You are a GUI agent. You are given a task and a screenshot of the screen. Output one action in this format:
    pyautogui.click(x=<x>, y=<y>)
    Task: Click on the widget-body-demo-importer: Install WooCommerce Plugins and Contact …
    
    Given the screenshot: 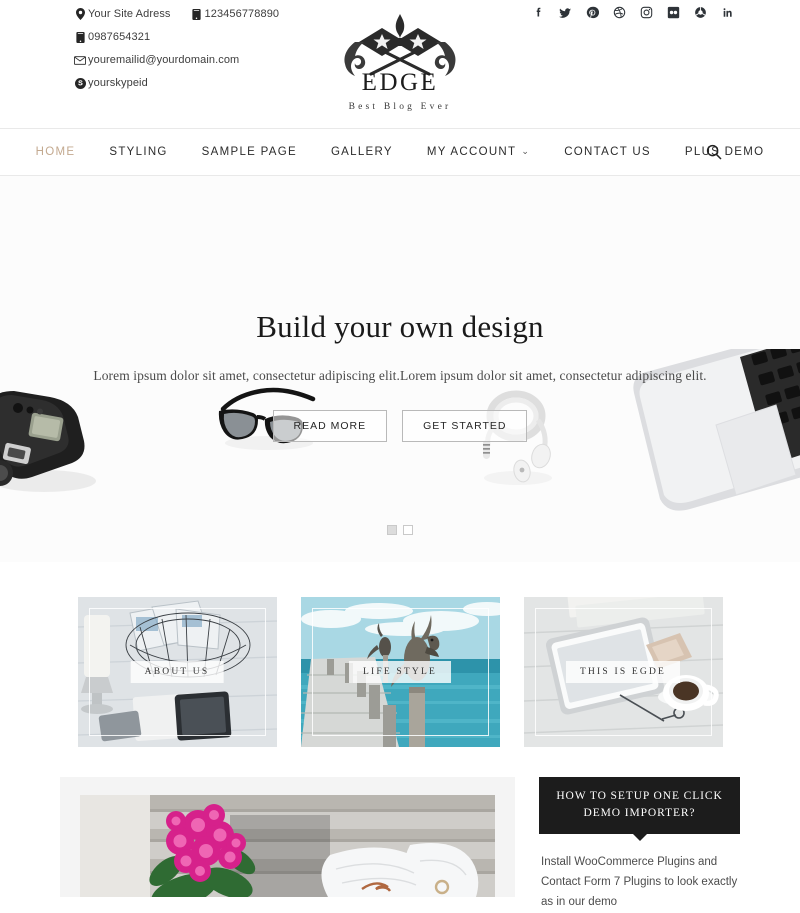 What is the action you would take?
    pyautogui.click(x=639, y=882)
    